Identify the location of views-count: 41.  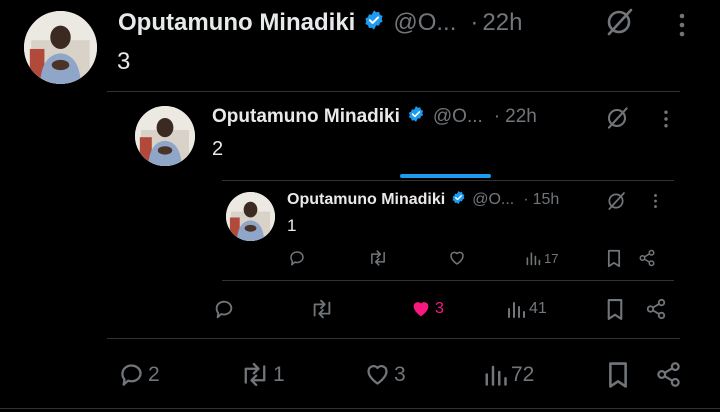
(538, 308).